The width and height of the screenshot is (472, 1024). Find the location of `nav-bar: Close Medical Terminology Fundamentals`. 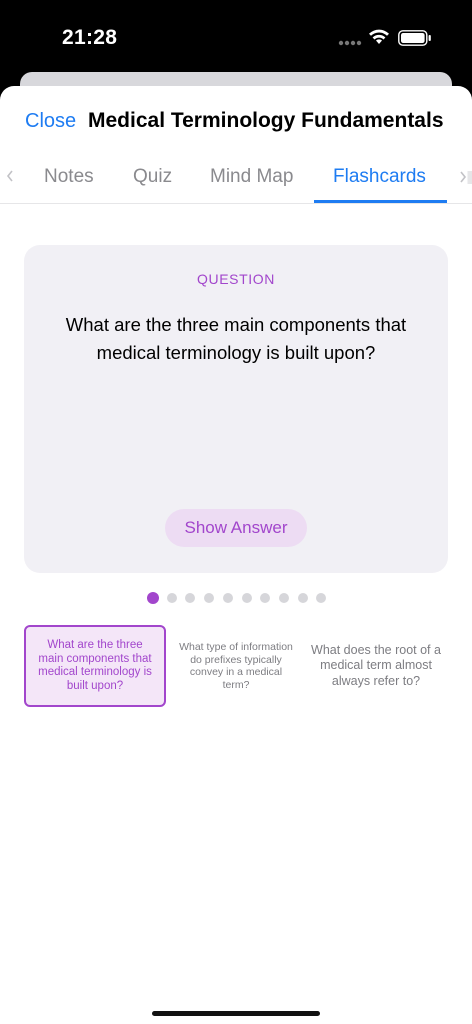

nav-bar: Close Medical Terminology Fundamentals is located at coordinates (236, 121).